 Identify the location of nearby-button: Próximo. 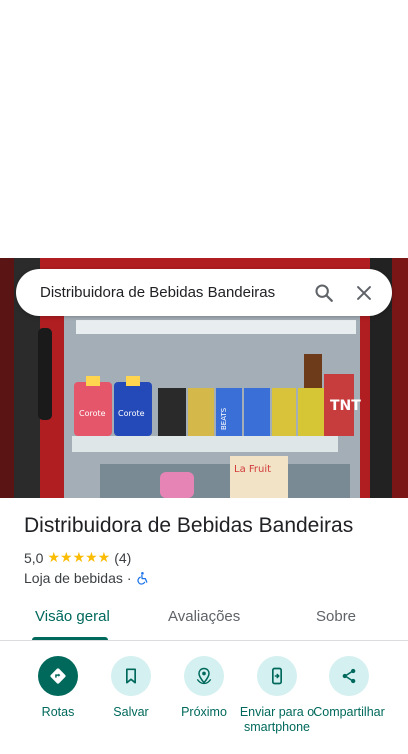
(204, 688).